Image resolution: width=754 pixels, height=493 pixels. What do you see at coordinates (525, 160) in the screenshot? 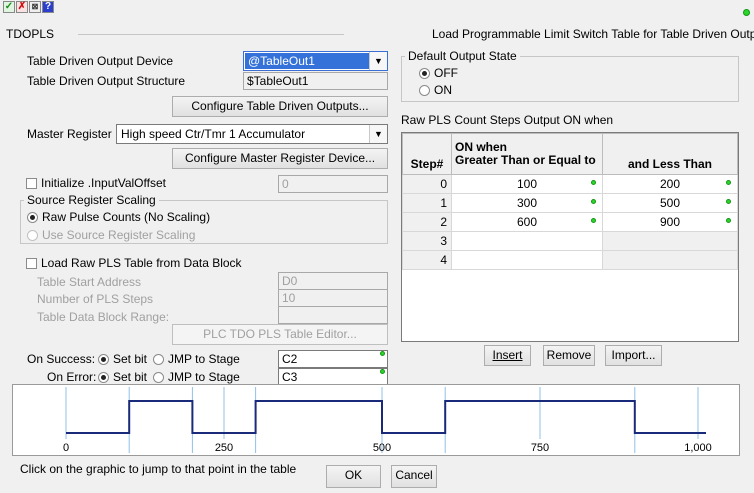
I see `col-ge-line2: Greater Than or Equal to` at bounding box center [525, 160].